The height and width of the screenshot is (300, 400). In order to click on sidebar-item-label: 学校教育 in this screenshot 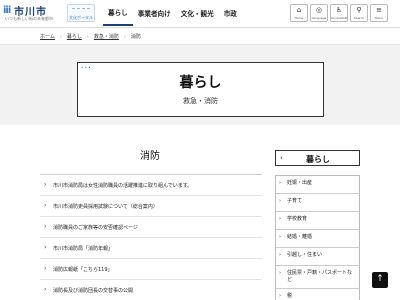, I will do `click(297, 219)`.